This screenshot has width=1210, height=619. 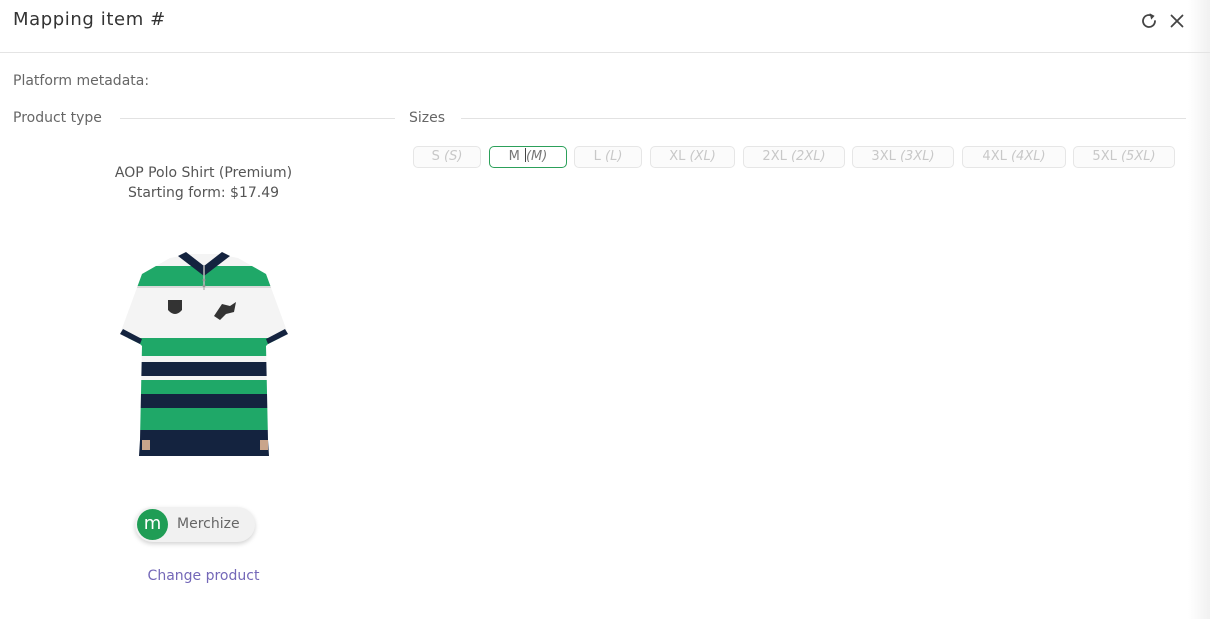 I want to click on size-chip-5xl: 5XL (5XL), so click(x=1124, y=157).